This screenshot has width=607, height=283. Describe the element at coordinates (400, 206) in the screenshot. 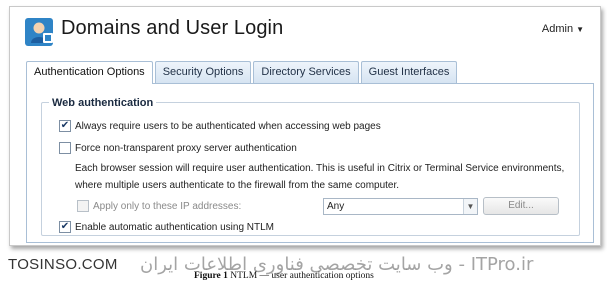

I see `ip-address-select: Any ▼` at that location.